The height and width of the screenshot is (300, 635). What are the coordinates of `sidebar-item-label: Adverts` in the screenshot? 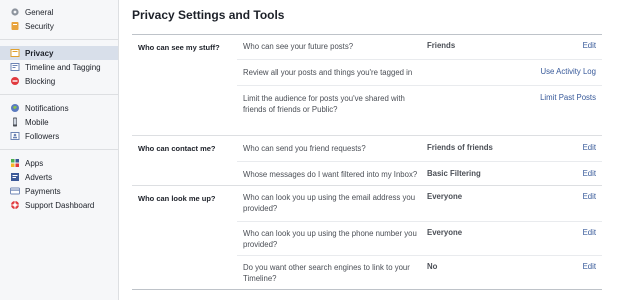 It's located at (39, 177).